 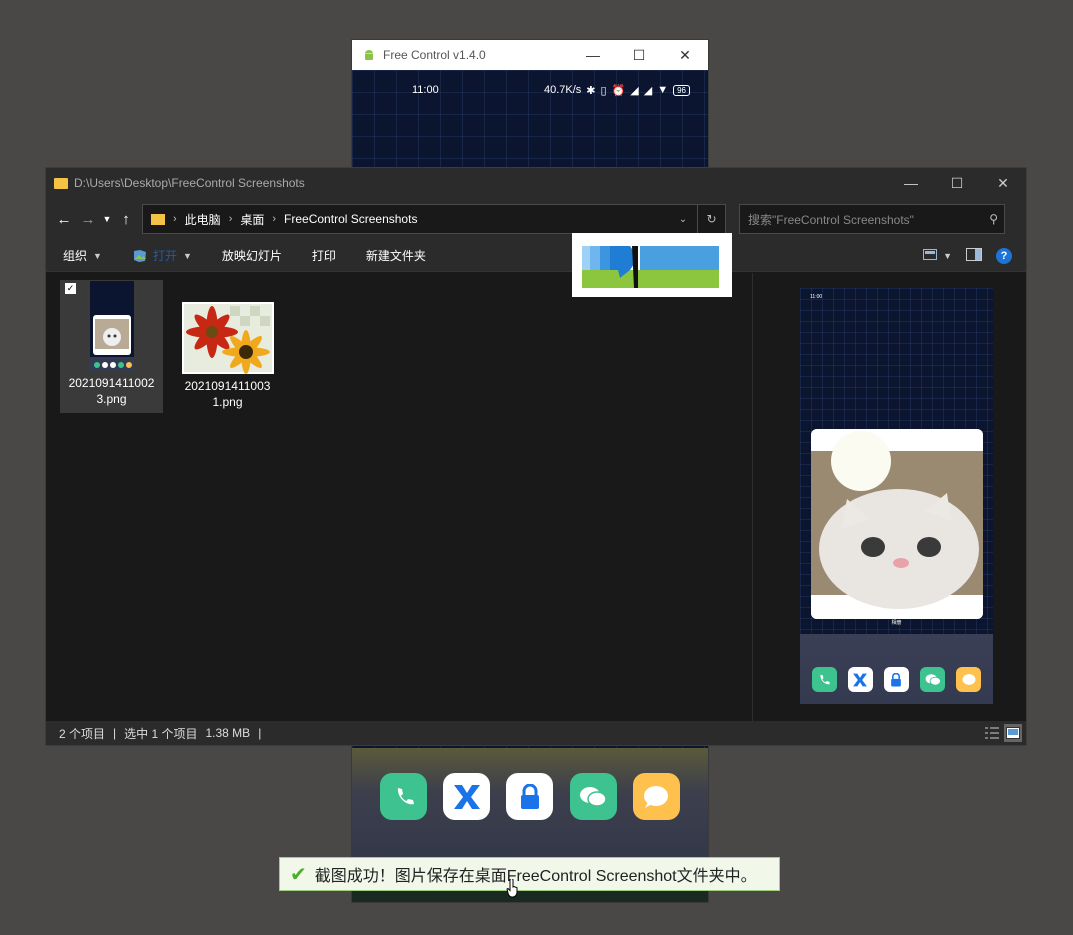 I want to click on slideshow-button: 放映幻灯片, so click(x=252, y=255).